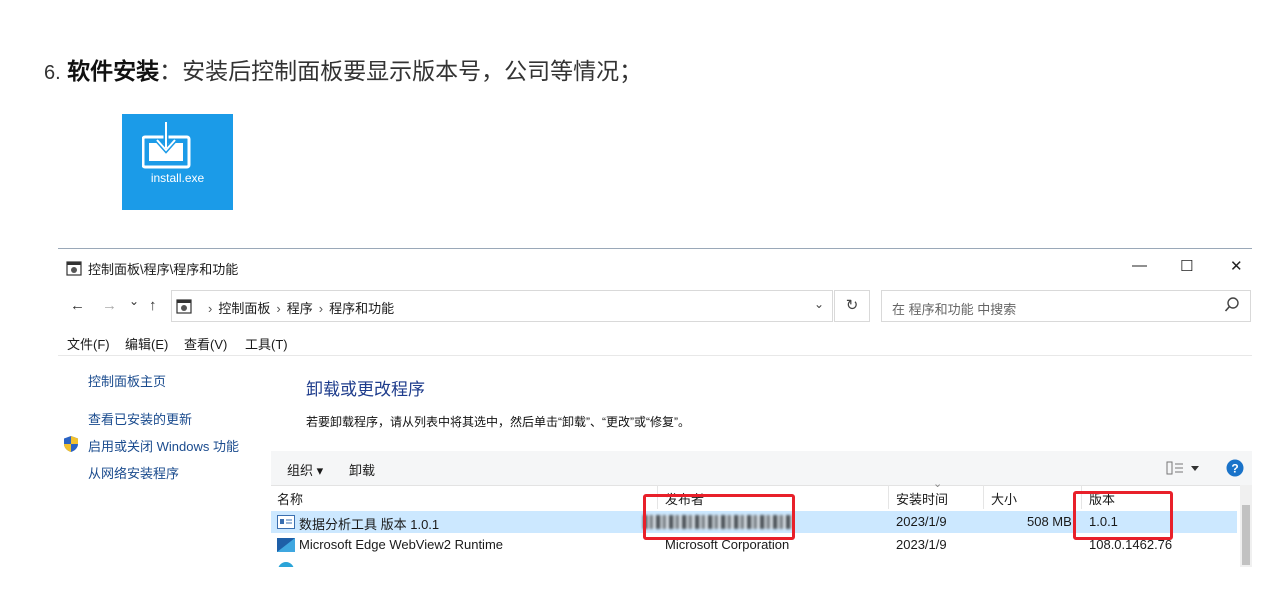  What do you see at coordinates (177, 178) in the screenshot?
I see `file-name: install.exe` at bounding box center [177, 178].